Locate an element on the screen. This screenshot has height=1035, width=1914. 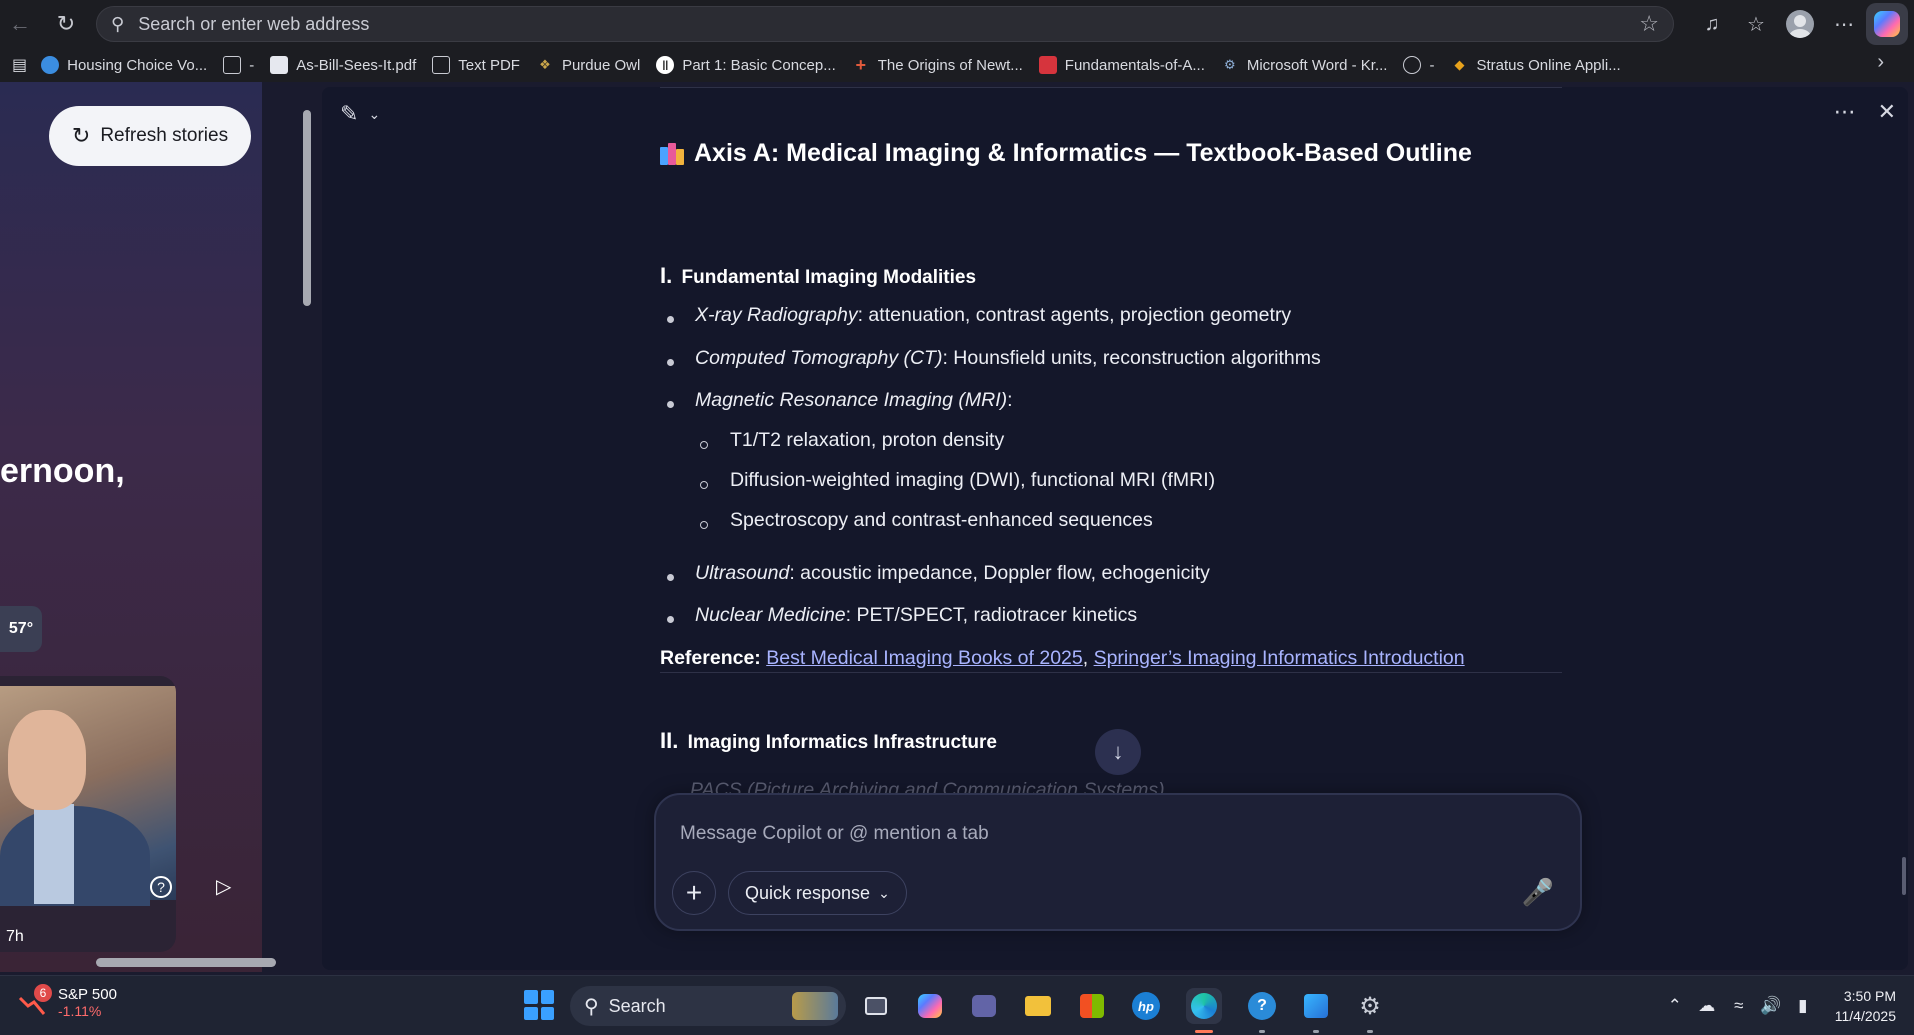
books-icon is located at coordinates (672, 153).